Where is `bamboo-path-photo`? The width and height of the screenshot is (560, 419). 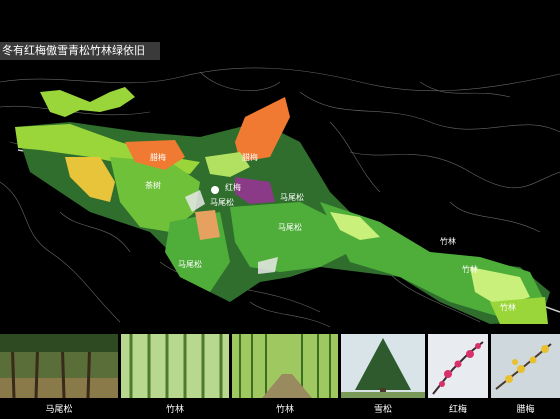
bamboo-path-photo is located at coordinates (285, 366).